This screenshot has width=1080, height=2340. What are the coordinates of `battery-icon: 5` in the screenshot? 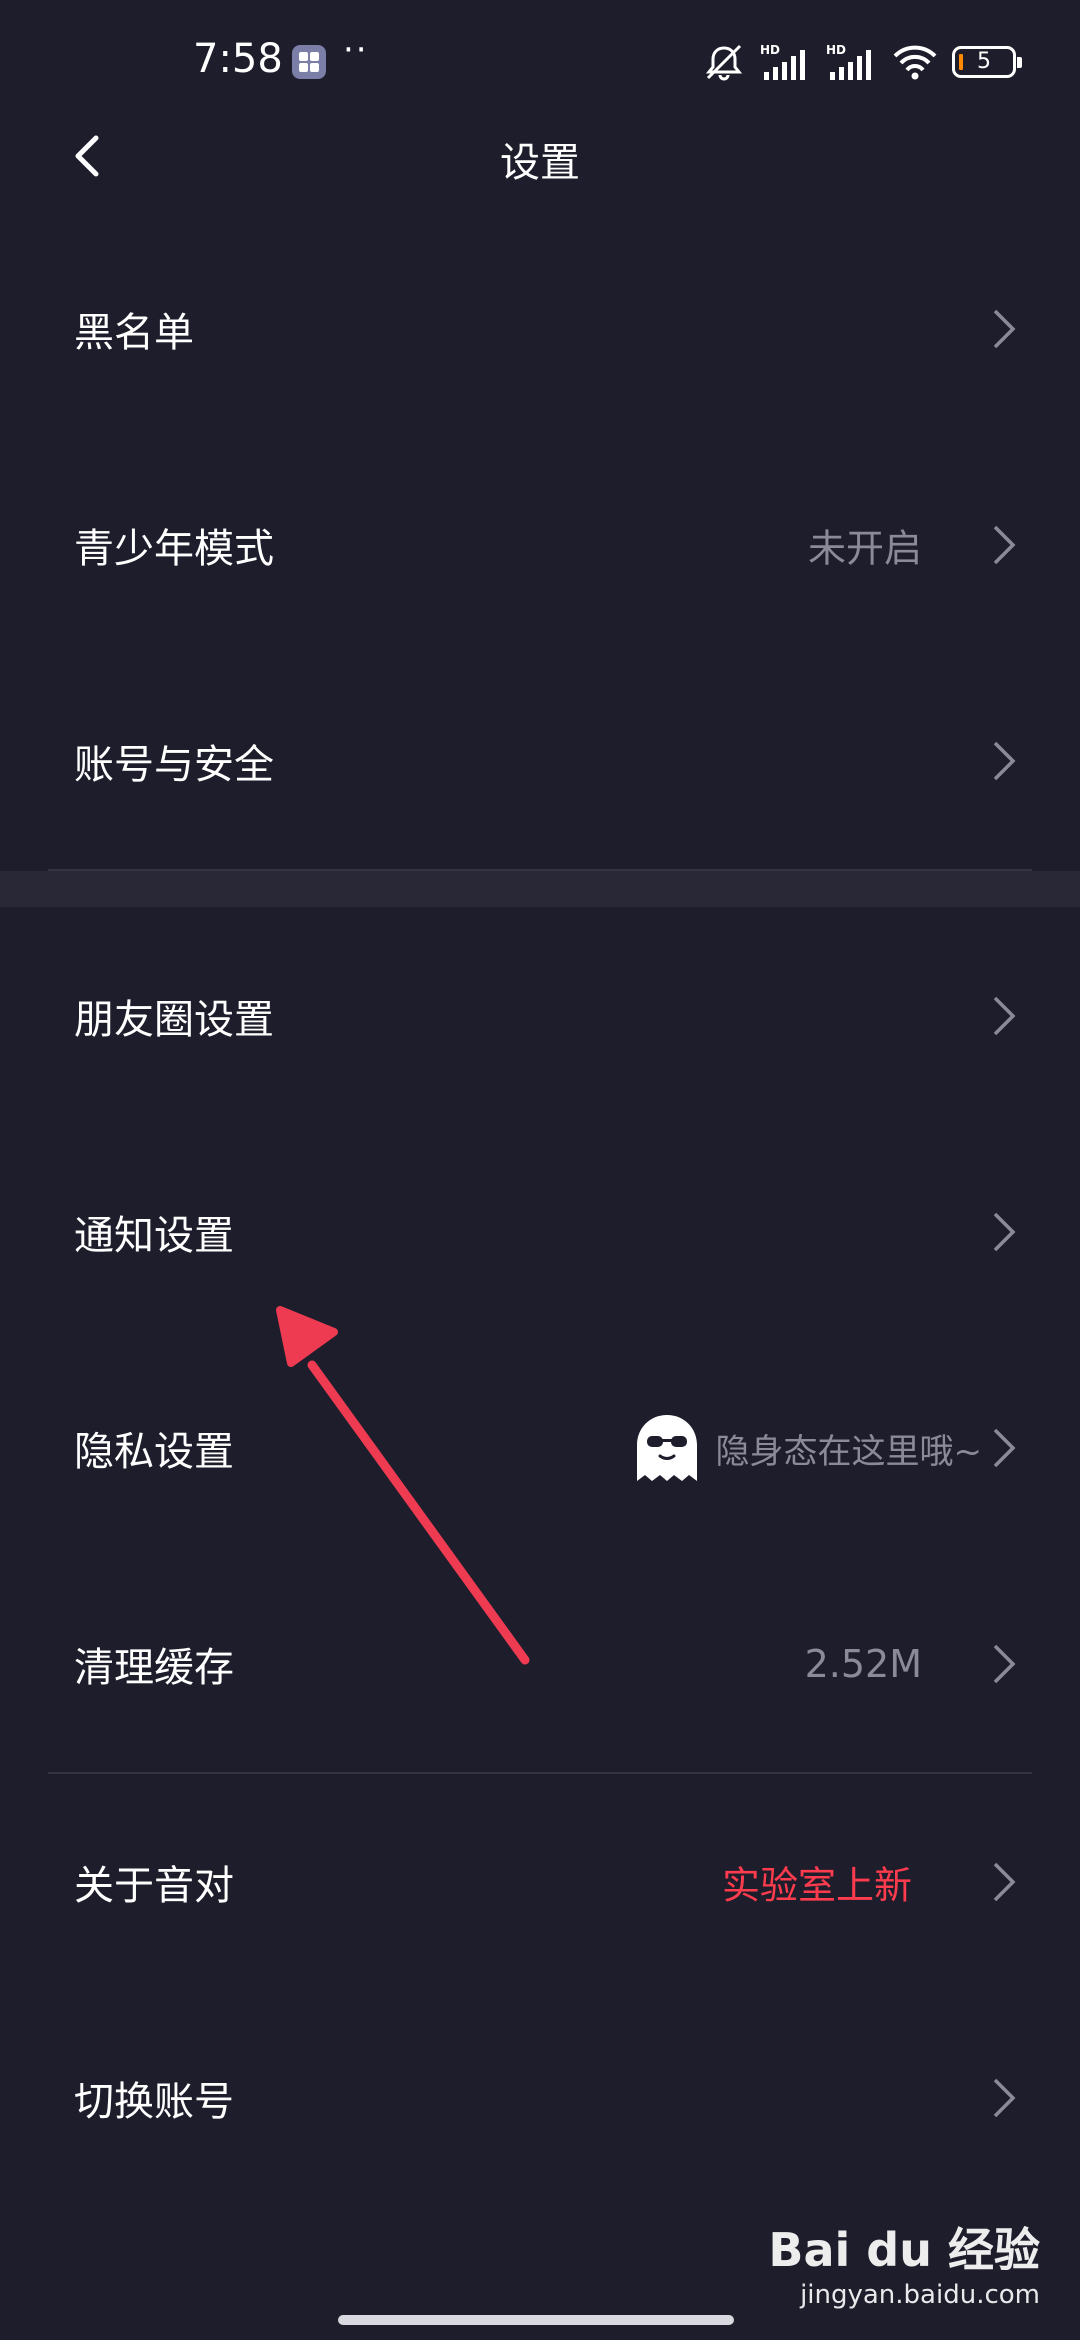 It's located at (987, 62).